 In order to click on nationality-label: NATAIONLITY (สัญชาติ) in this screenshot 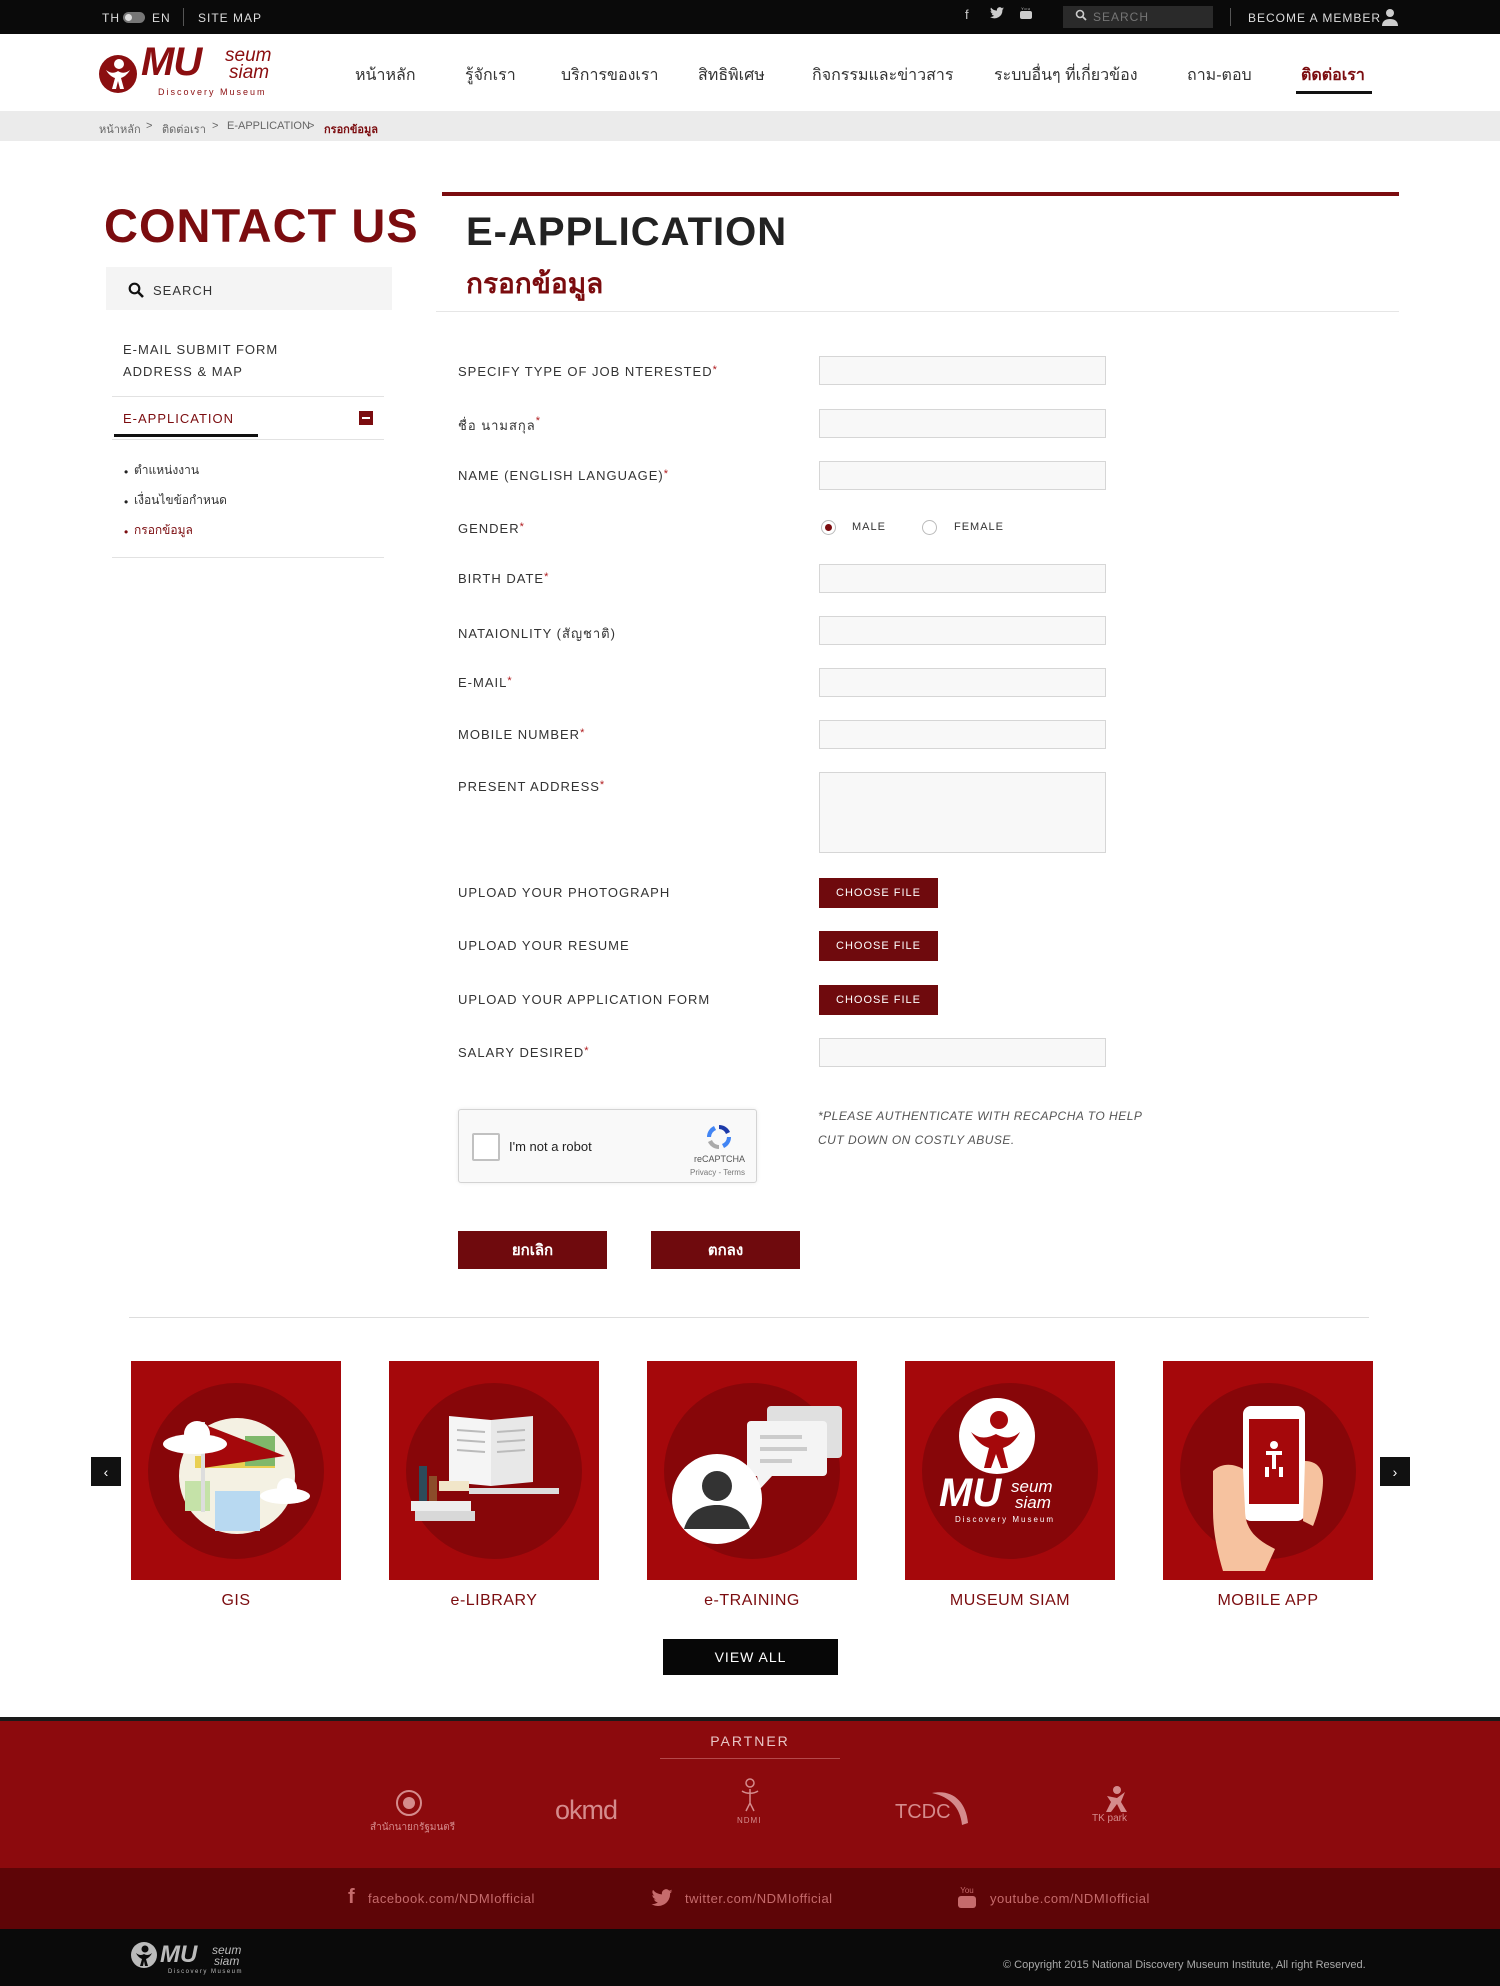, I will do `click(537, 633)`.